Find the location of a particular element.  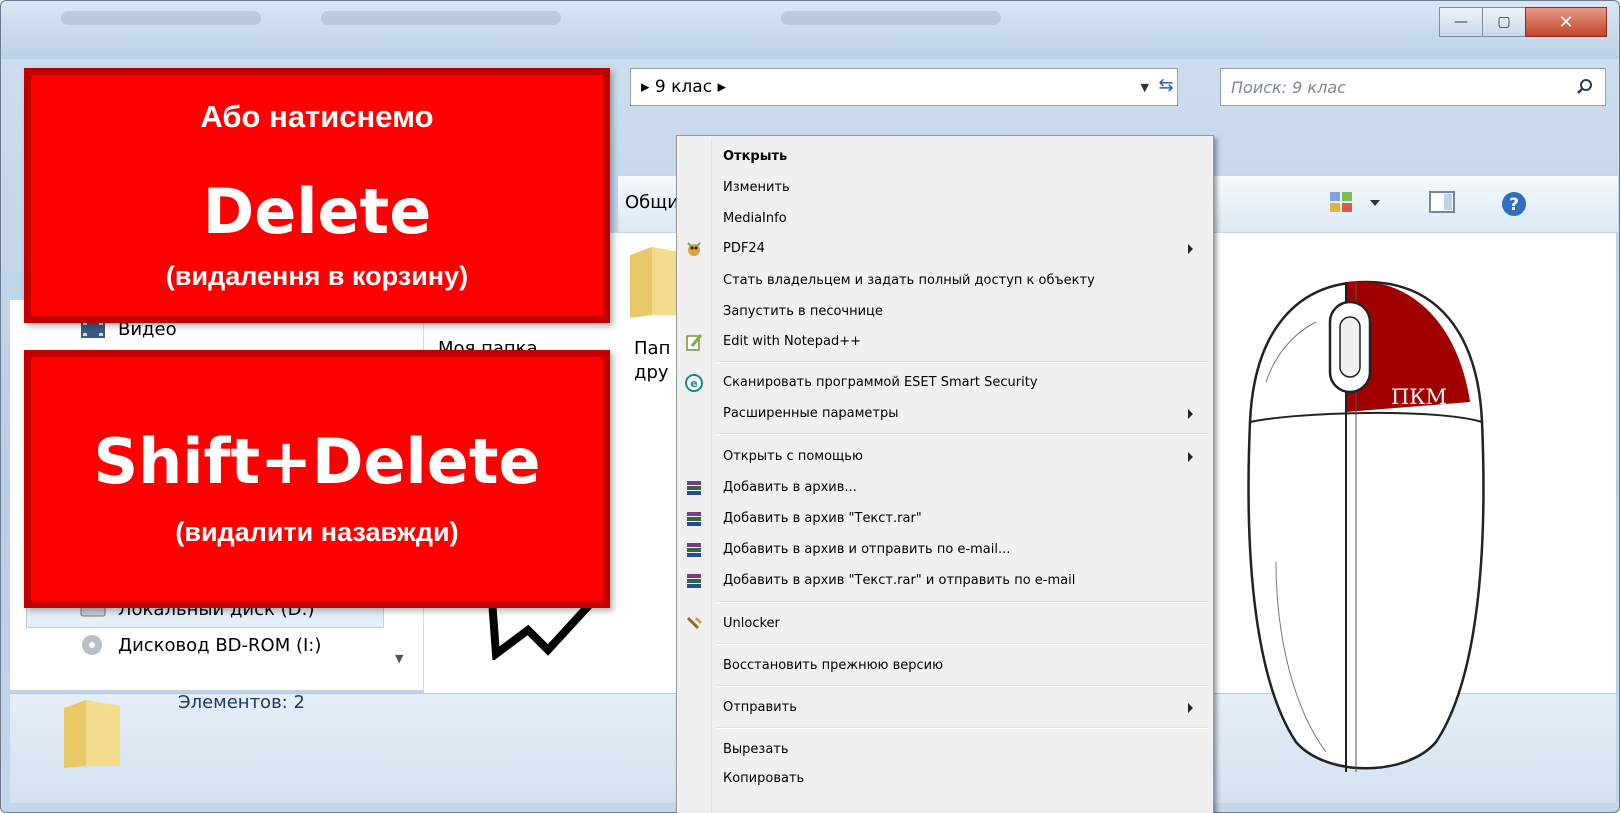

folder-icon is located at coordinates (92, 734).